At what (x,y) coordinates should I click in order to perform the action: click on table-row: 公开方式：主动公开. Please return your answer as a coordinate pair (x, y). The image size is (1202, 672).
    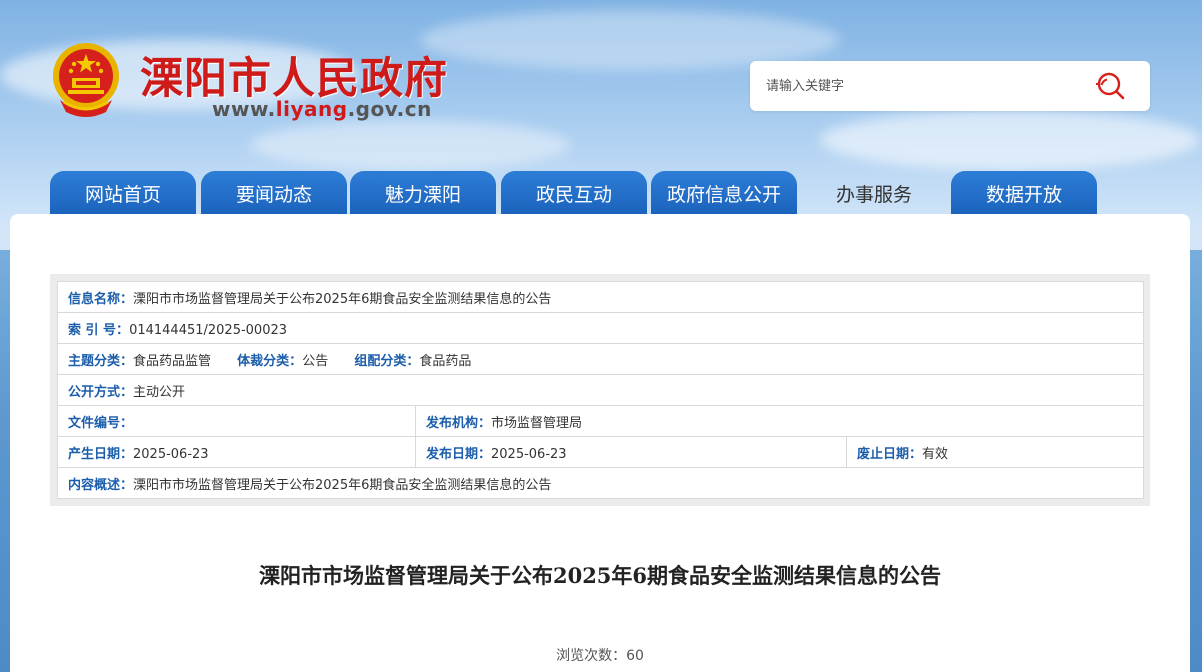
    Looking at the image, I should click on (600, 390).